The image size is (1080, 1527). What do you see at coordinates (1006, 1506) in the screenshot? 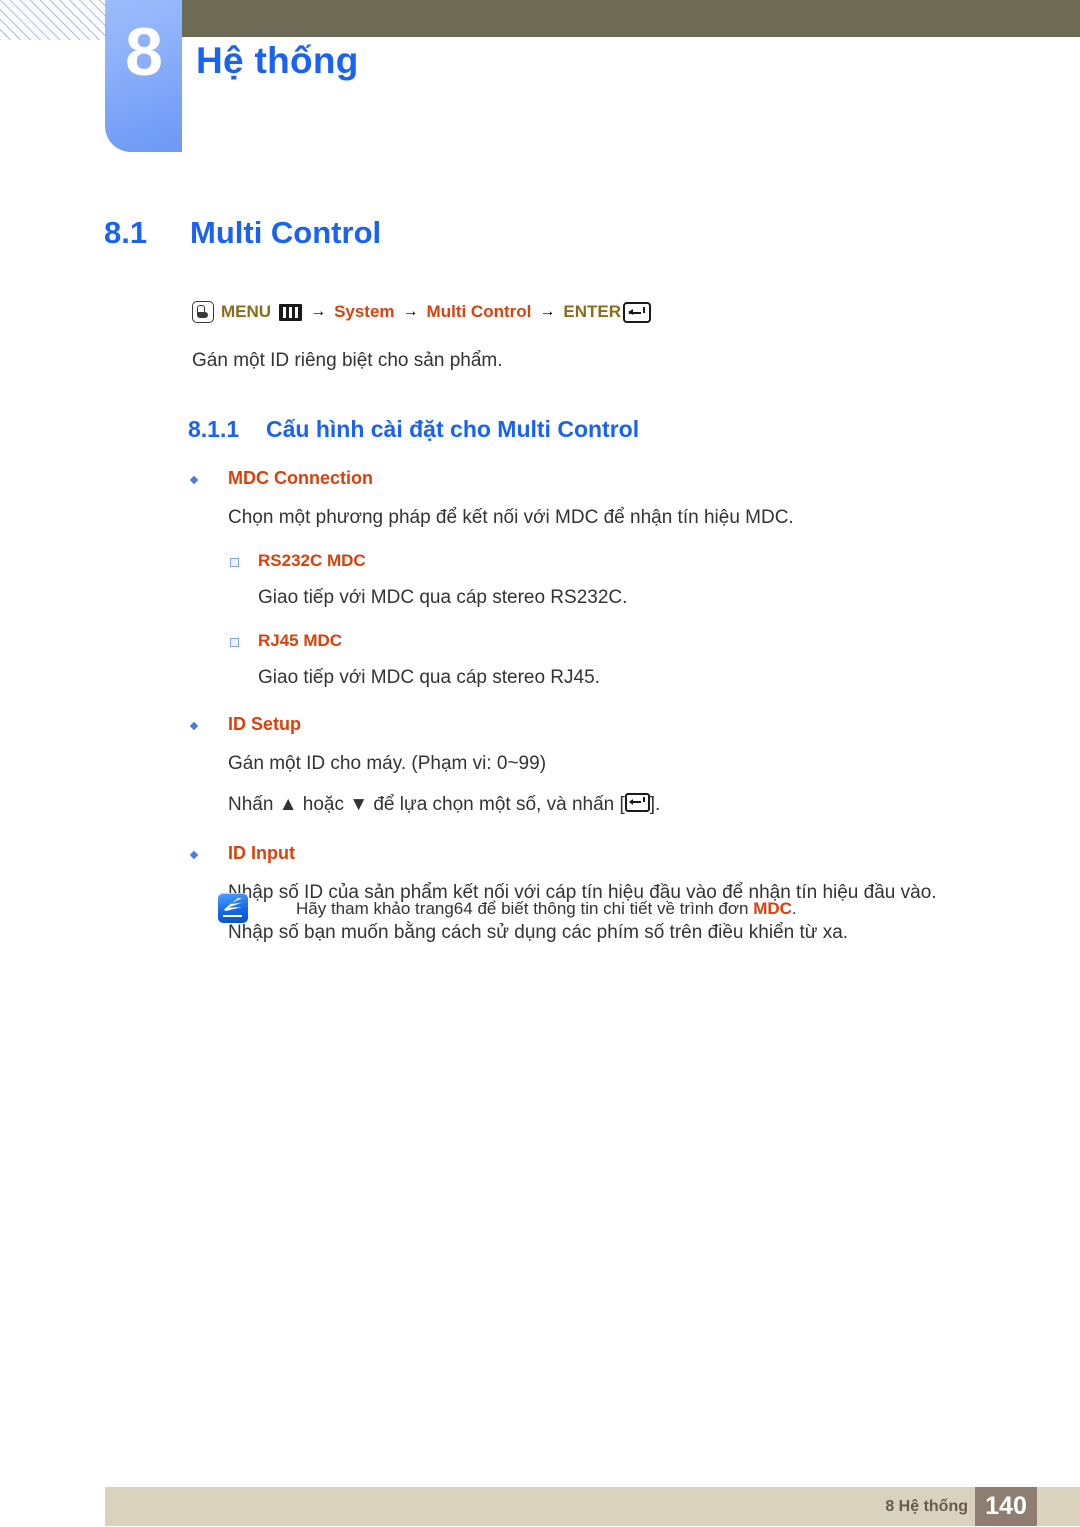
I see `footer-page-number: 140` at bounding box center [1006, 1506].